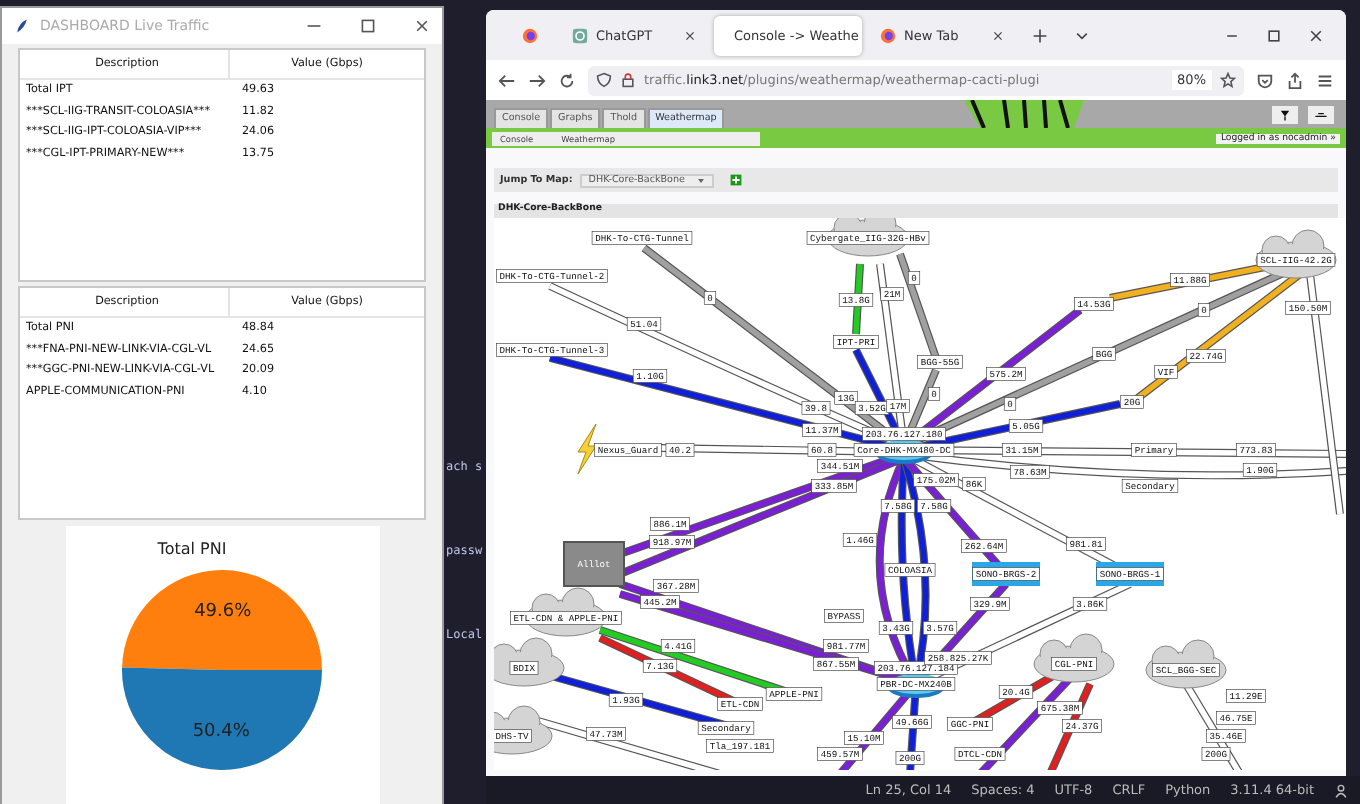 The width and height of the screenshot is (1360, 804). I want to click on list-view-button, so click(1321, 115).